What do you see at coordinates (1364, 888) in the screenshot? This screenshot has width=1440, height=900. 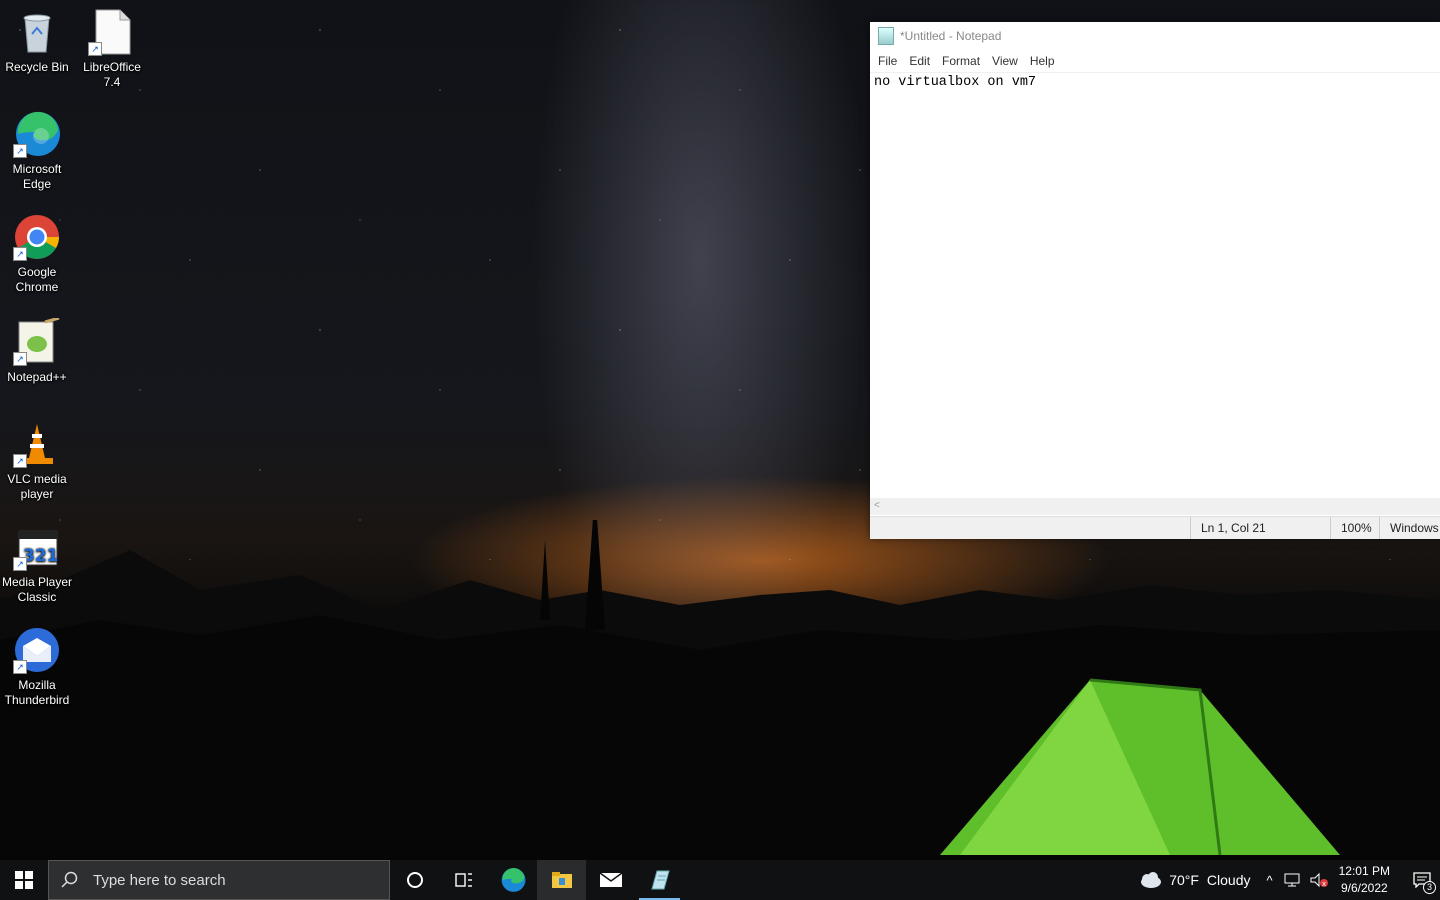 I see `clock-date: 9/6/2022` at bounding box center [1364, 888].